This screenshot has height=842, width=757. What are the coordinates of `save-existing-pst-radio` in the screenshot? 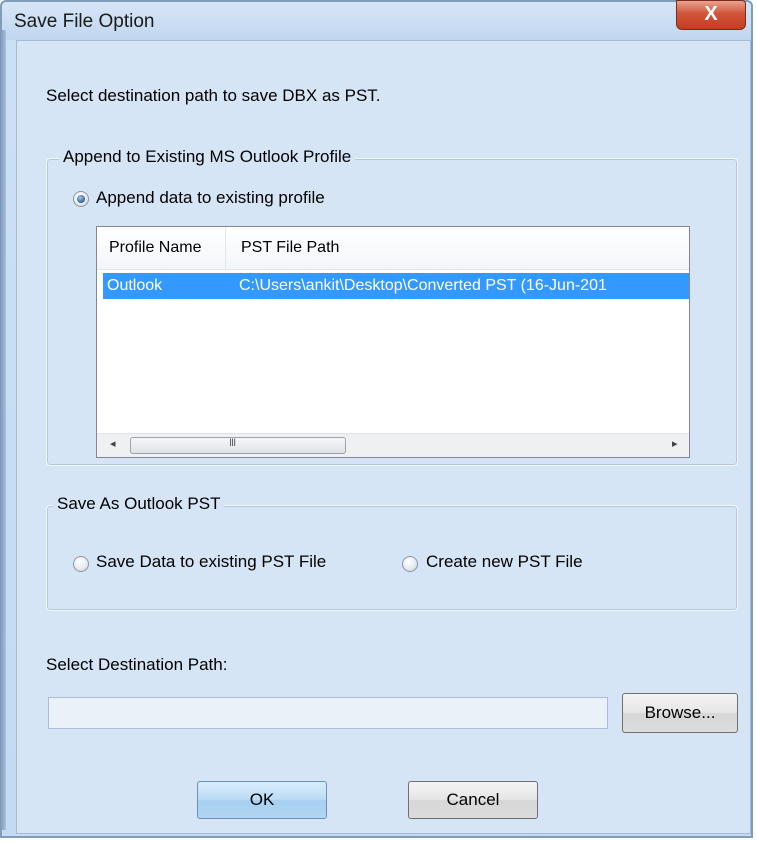 It's located at (81, 564).